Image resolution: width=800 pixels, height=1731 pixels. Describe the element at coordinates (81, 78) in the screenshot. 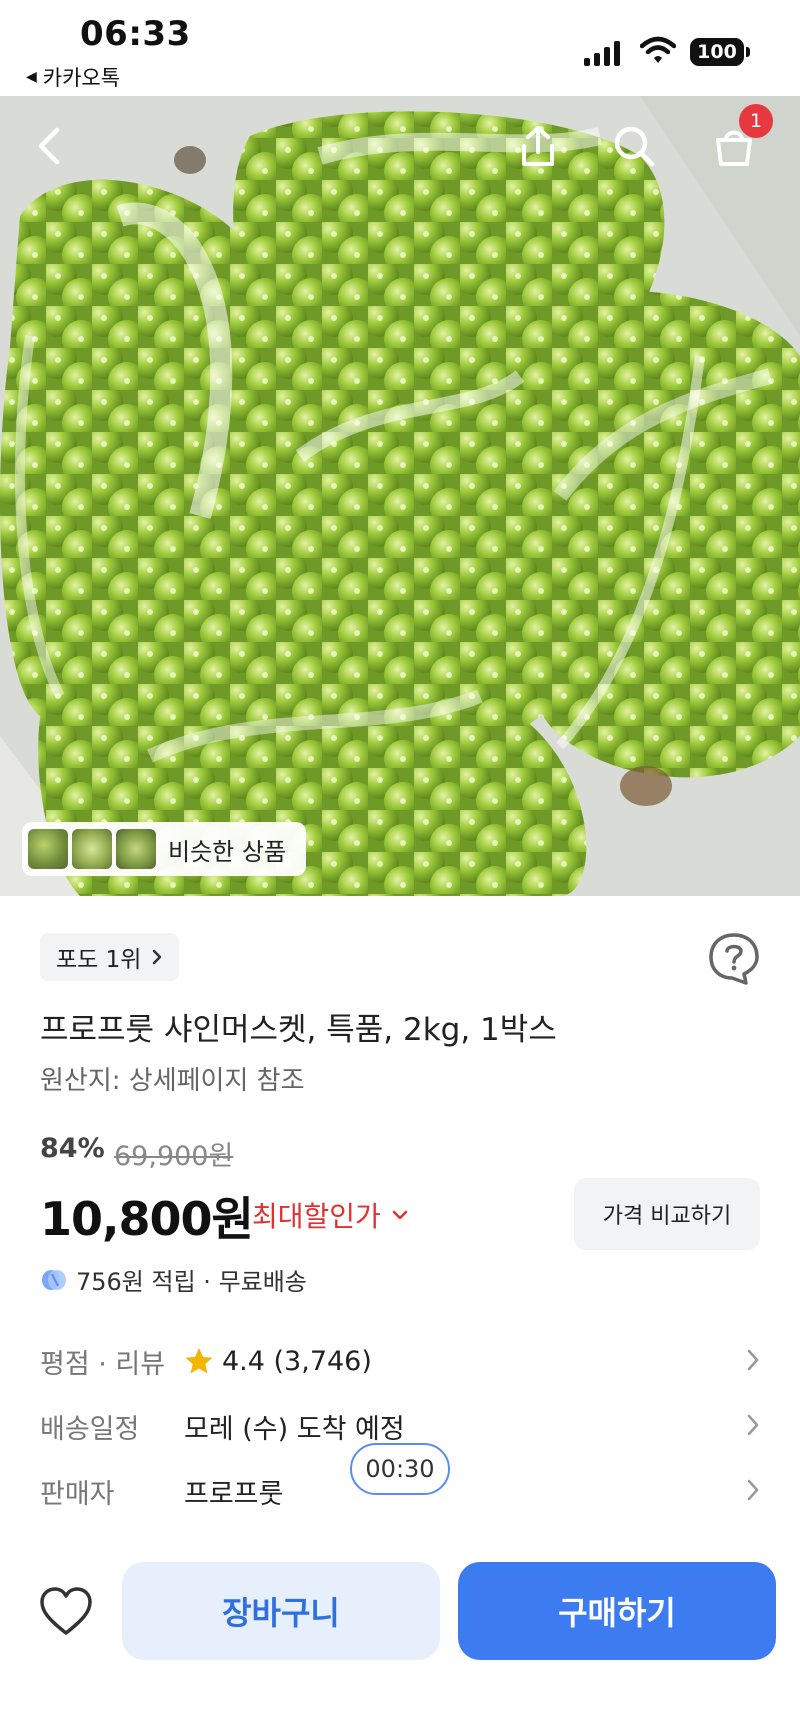

I see `back-app-label: 카카오톡` at that location.